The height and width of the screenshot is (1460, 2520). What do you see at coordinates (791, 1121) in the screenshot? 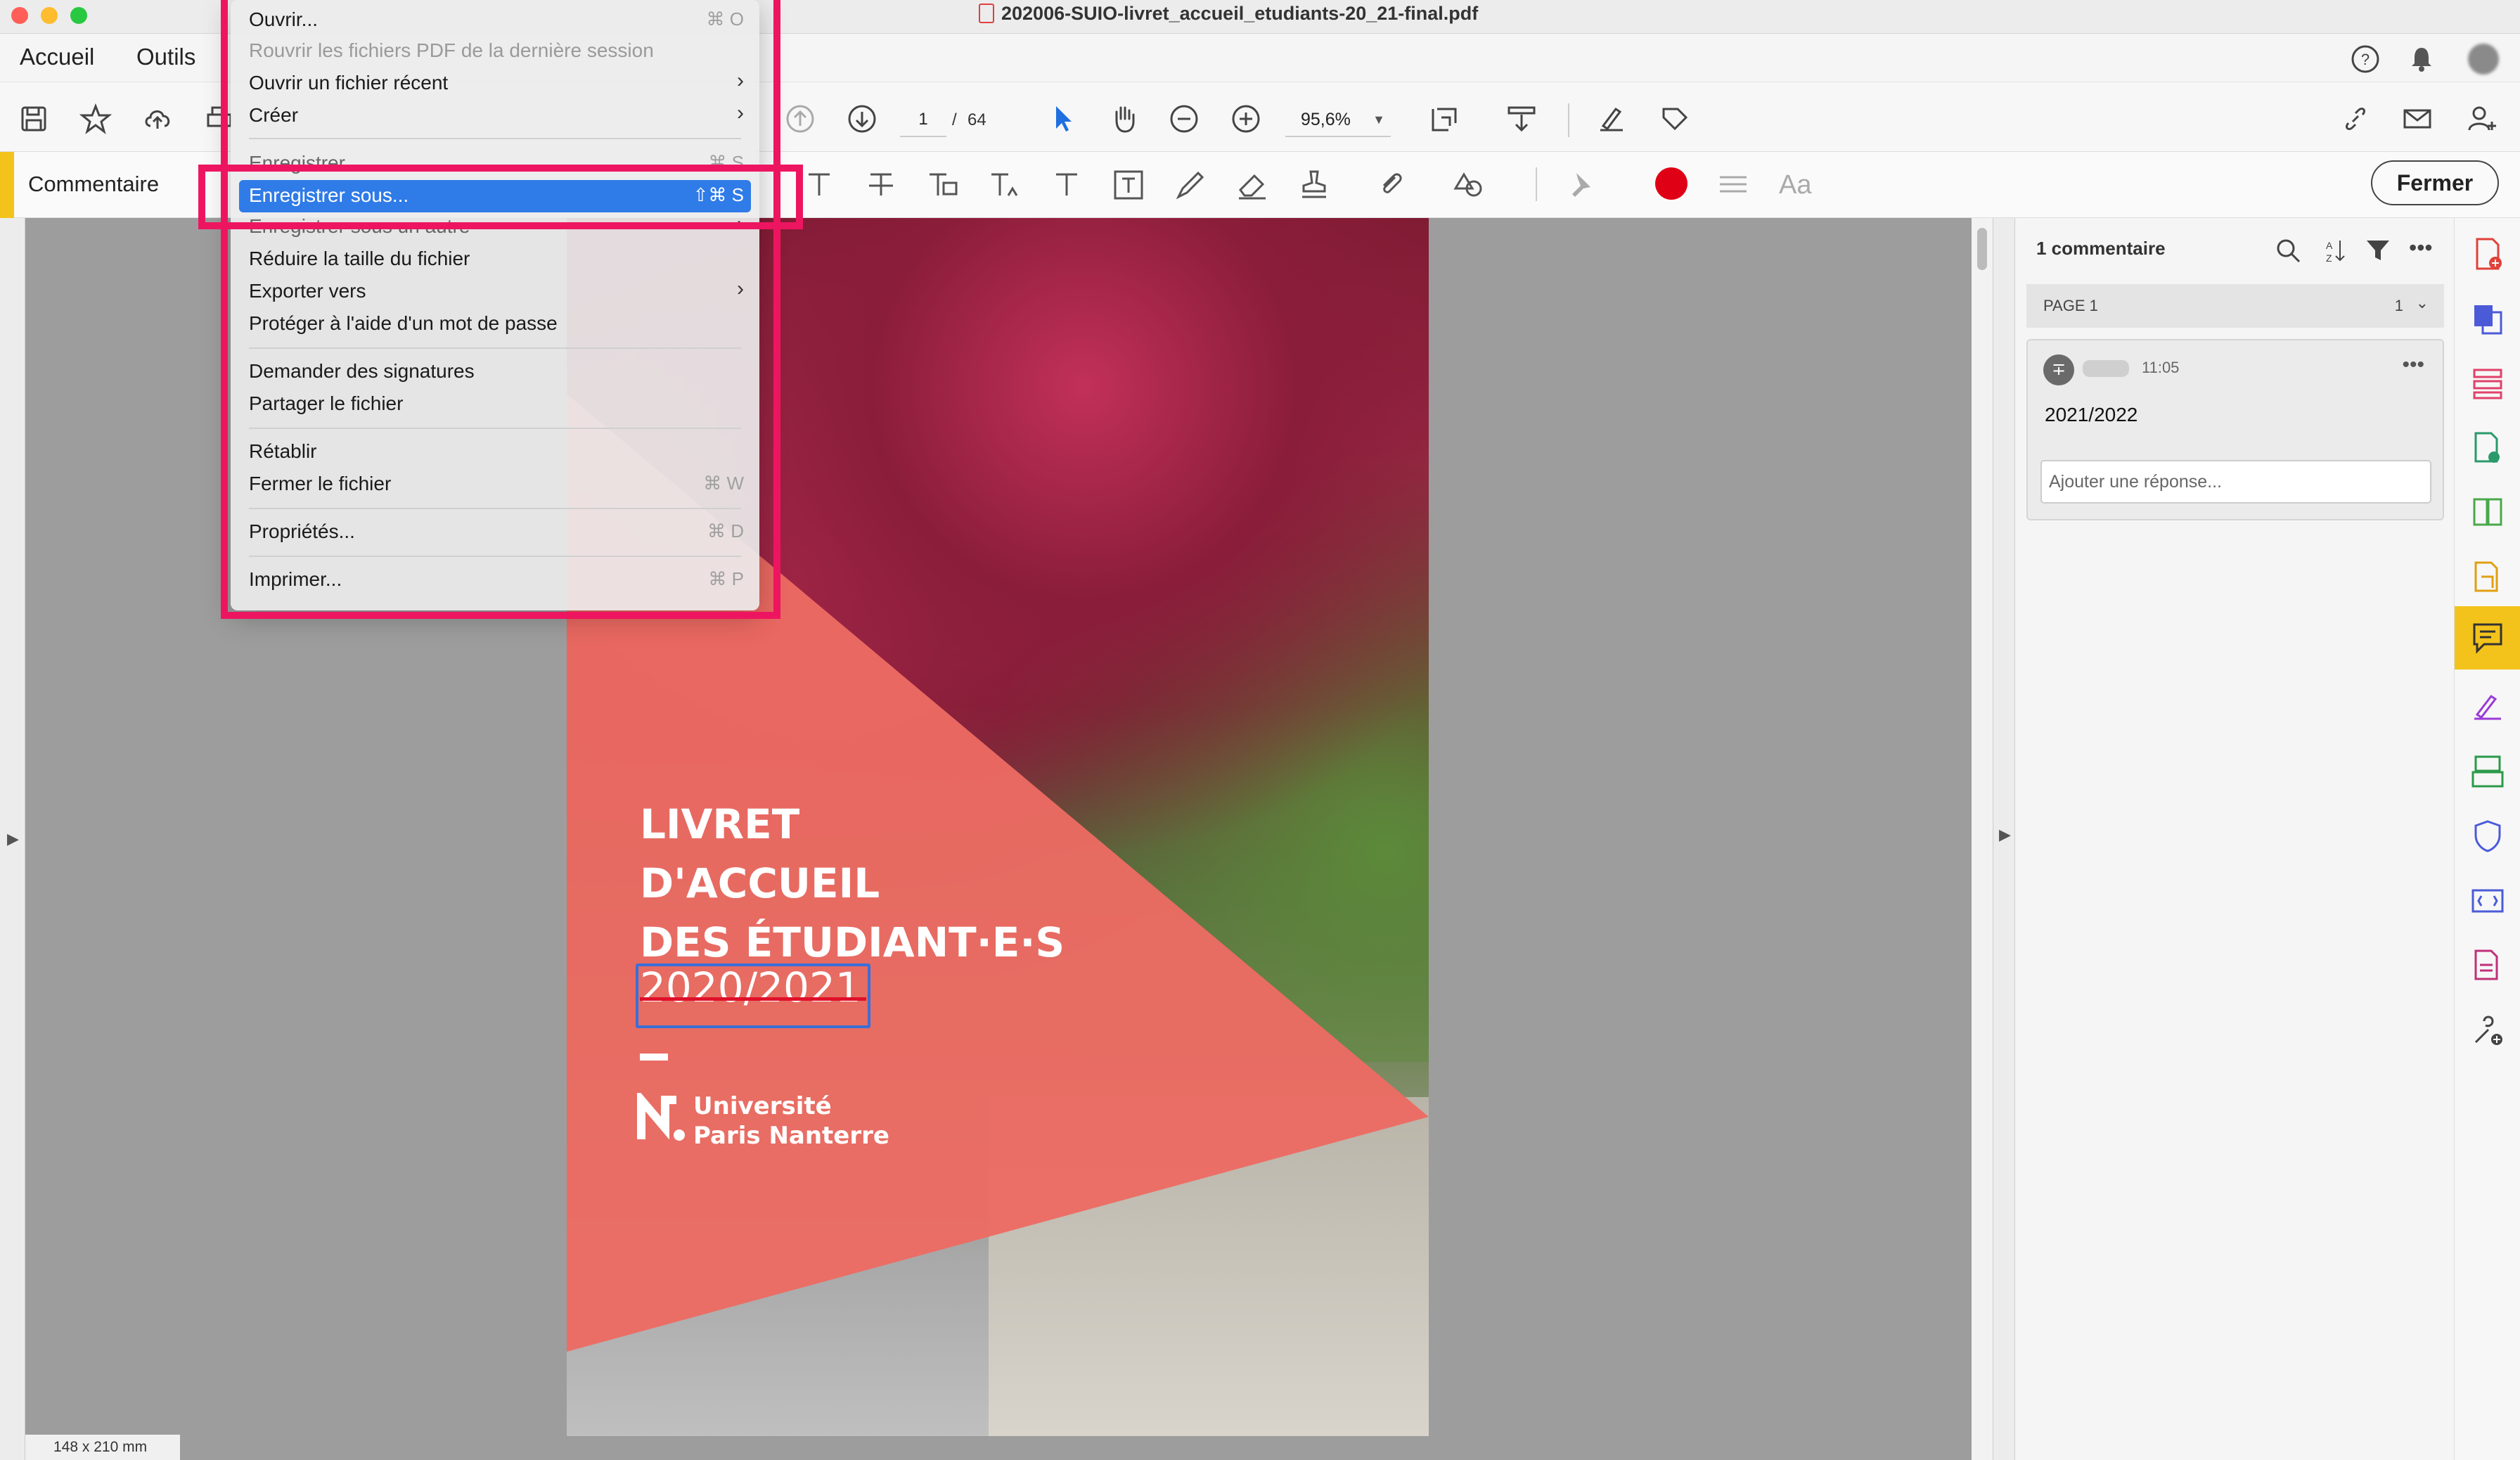
I see `university-name: Université Paris Nanterre` at bounding box center [791, 1121].